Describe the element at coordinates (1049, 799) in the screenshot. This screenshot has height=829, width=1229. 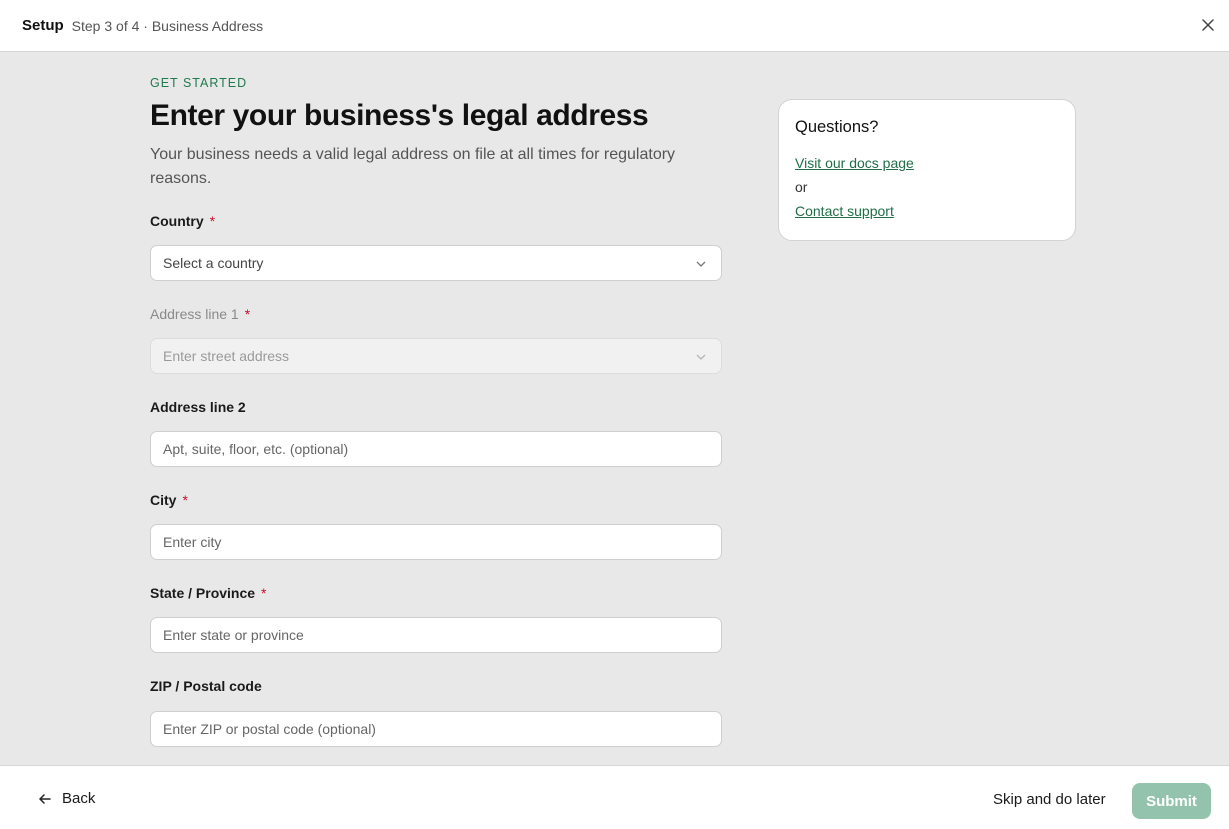
I see `skip-button: Skip and do later` at that location.